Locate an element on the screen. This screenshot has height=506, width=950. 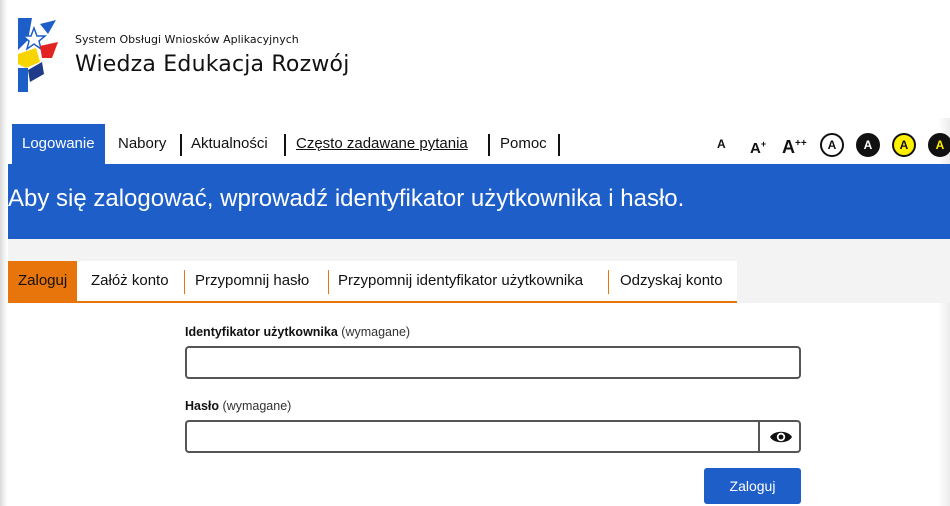
font-size-larger-label: A is located at coordinates (755, 148).